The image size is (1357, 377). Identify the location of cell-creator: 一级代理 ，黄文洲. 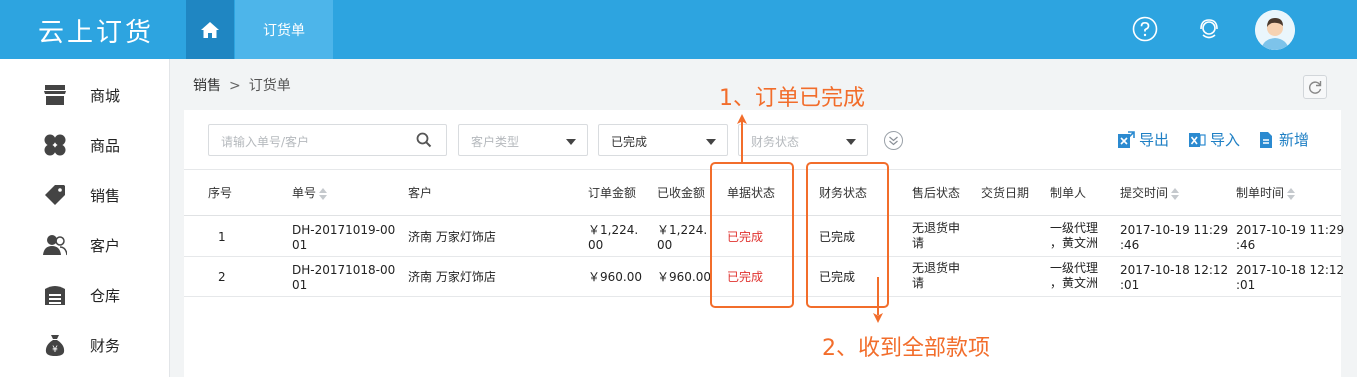
(1074, 276).